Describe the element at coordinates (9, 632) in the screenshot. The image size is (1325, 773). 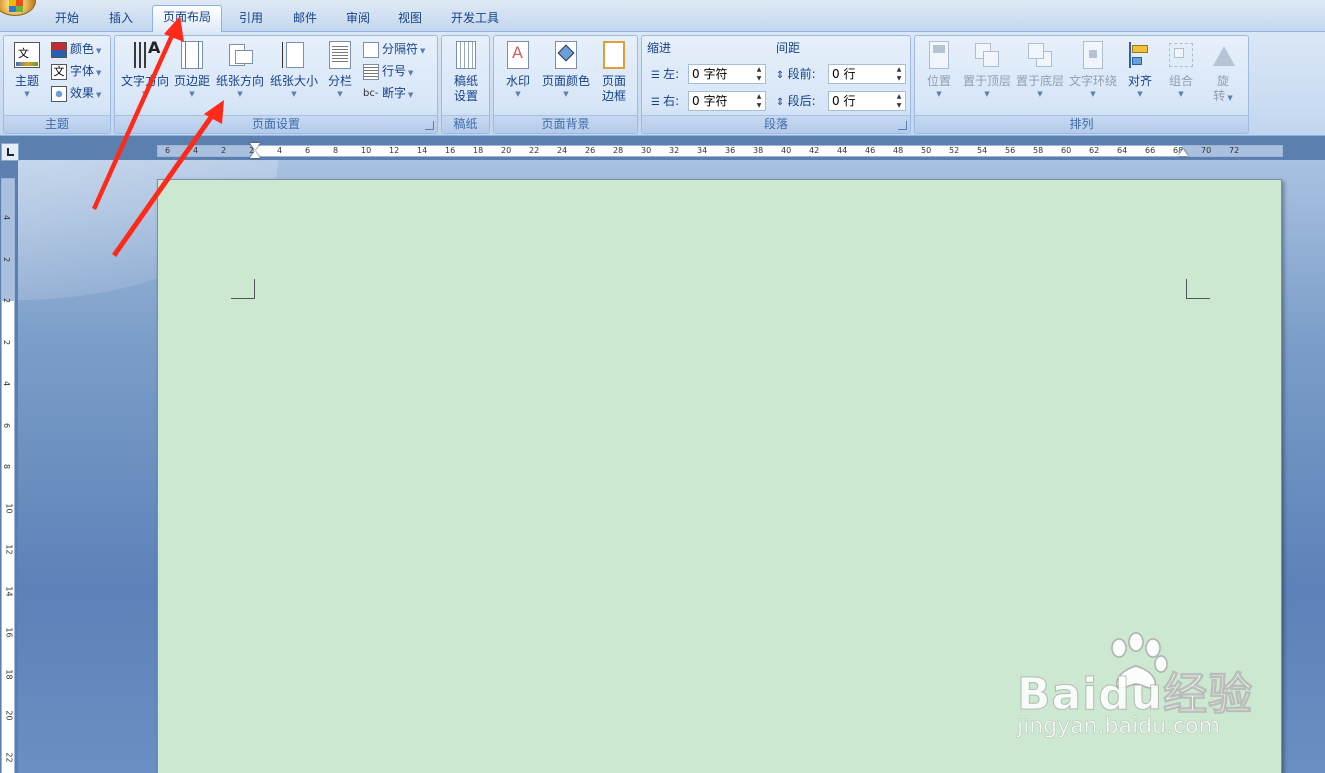
I see `ruler-tick-label: 16` at that location.